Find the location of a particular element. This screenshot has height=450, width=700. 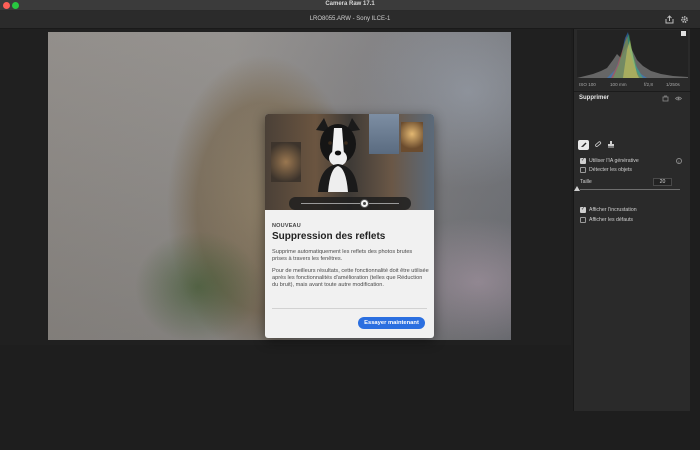

show-overlay-label: Afficher l'incrustation is located at coordinates (613, 210).